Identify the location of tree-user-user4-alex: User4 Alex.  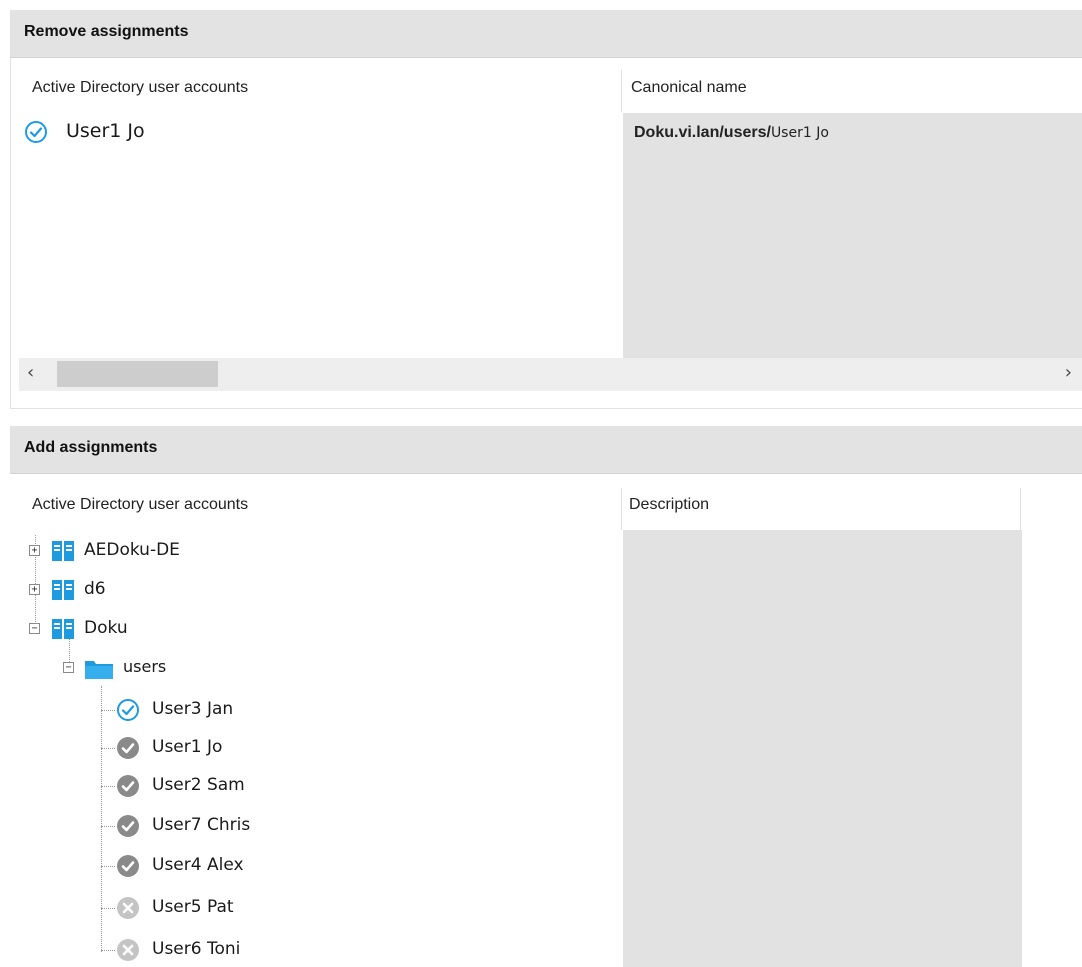
(216, 866).